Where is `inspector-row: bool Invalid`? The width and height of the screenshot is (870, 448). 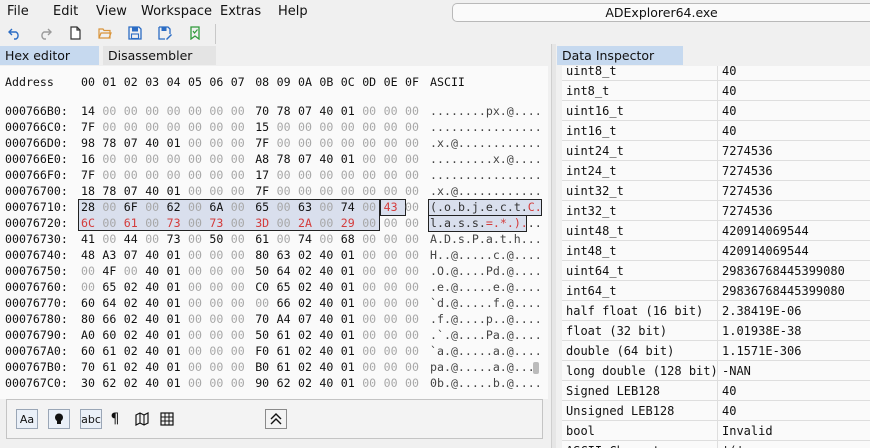 inspector-row: bool Invalid is located at coordinates (716, 431).